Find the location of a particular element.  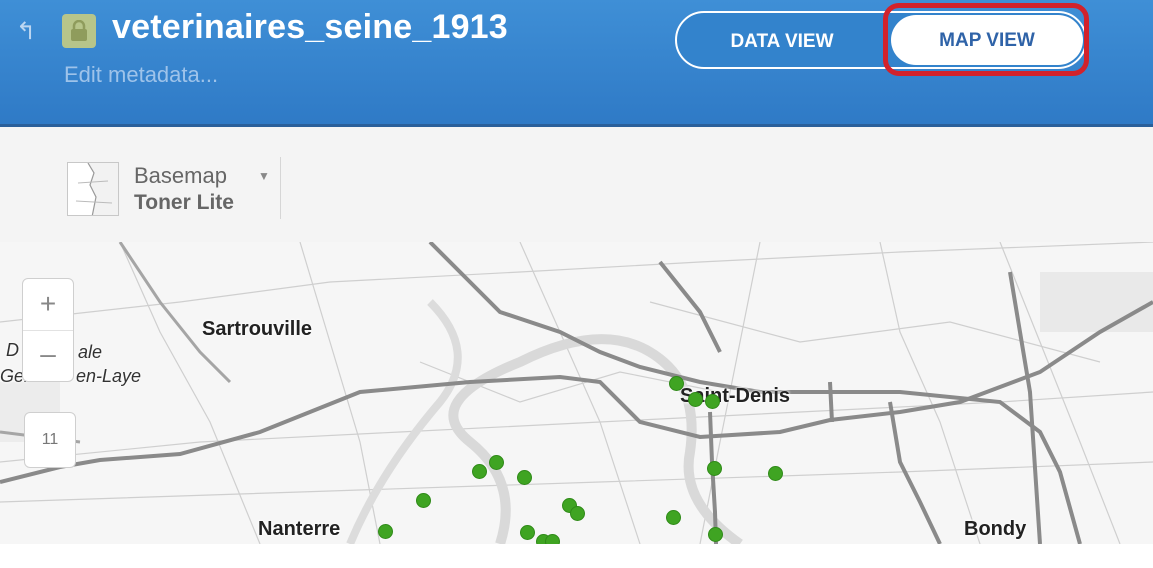

lock-icon is located at coordinates (79, 31).